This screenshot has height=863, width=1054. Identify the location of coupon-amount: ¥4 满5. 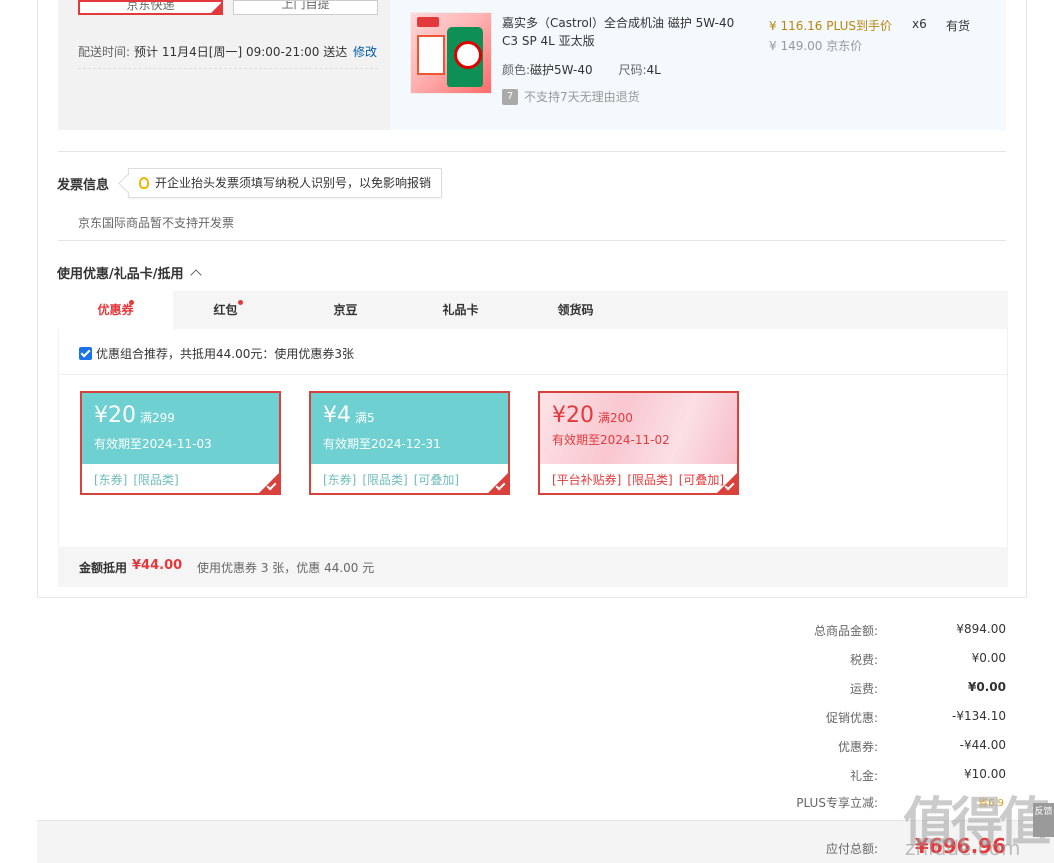
(349, 415).